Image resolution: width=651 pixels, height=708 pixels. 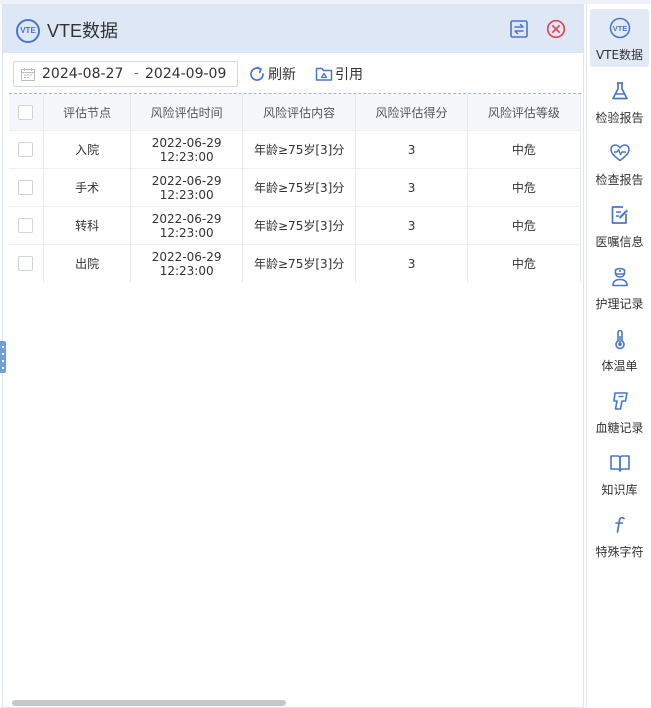 I want to click on column-header: 风险评估时间, so click(x=186, y=112).